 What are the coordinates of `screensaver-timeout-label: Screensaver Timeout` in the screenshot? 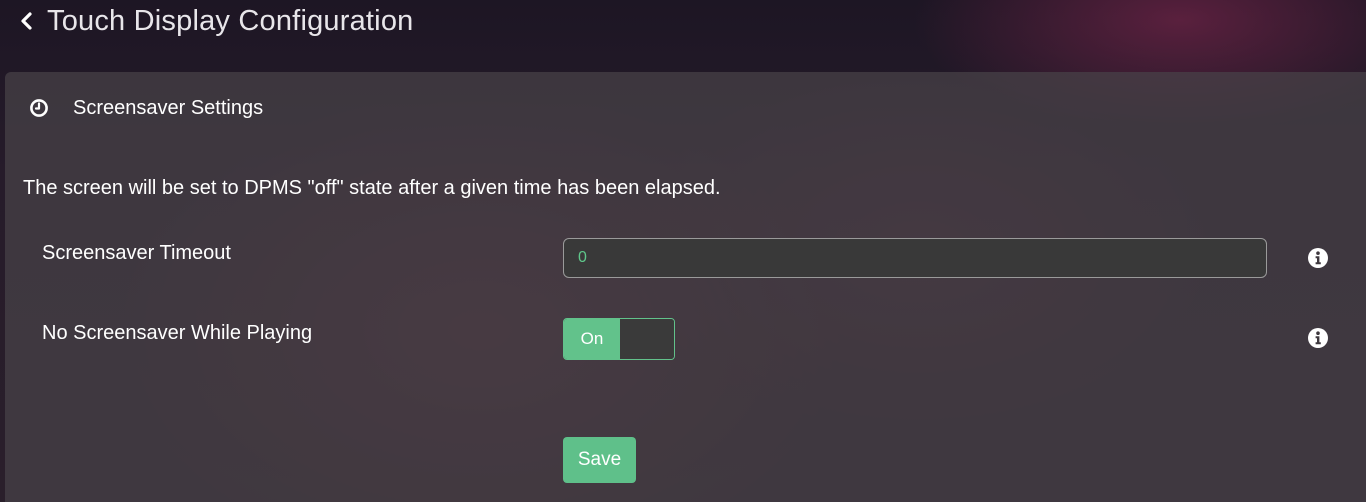 It's located at (136, 253).